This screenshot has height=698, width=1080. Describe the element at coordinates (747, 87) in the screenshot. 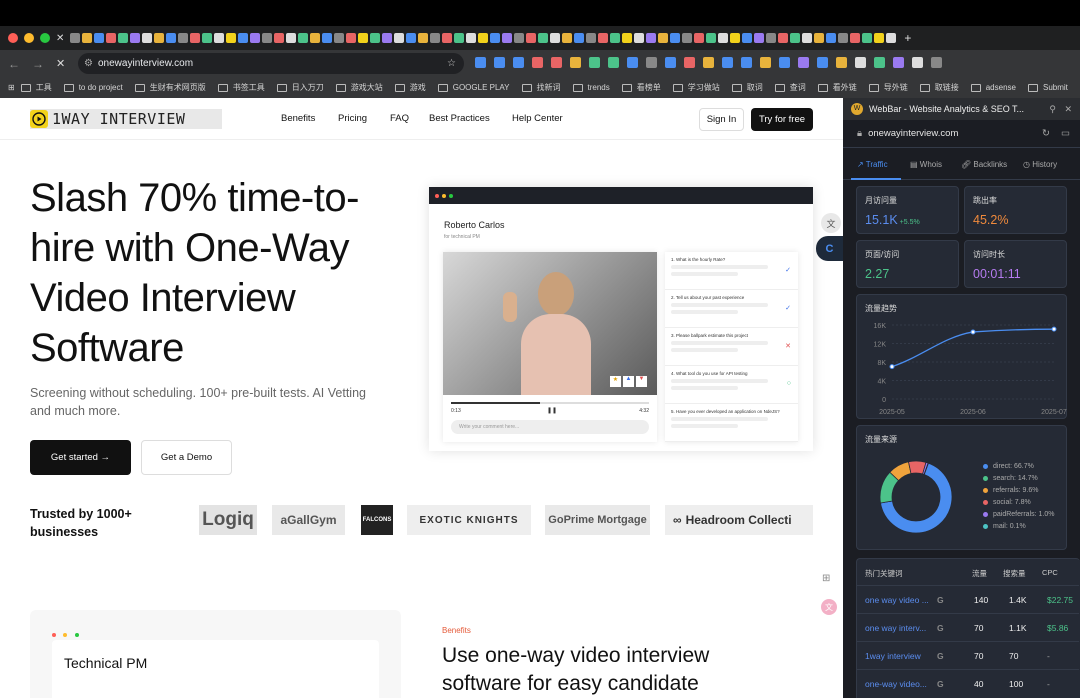

I see `bookmark-item: 取词` at that location.